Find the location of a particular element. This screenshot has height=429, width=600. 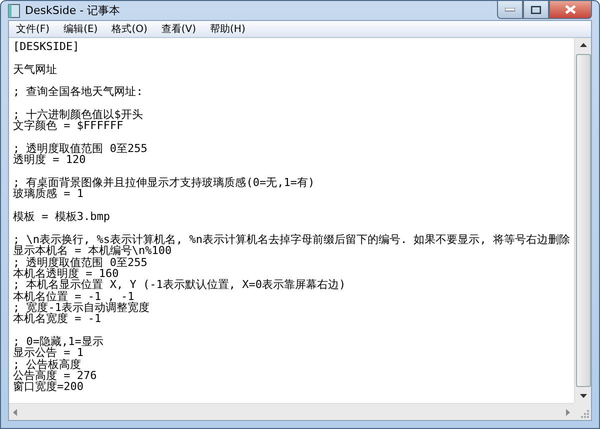

text-line: 显示公告 = 1 is located at coordinates (48, 353).